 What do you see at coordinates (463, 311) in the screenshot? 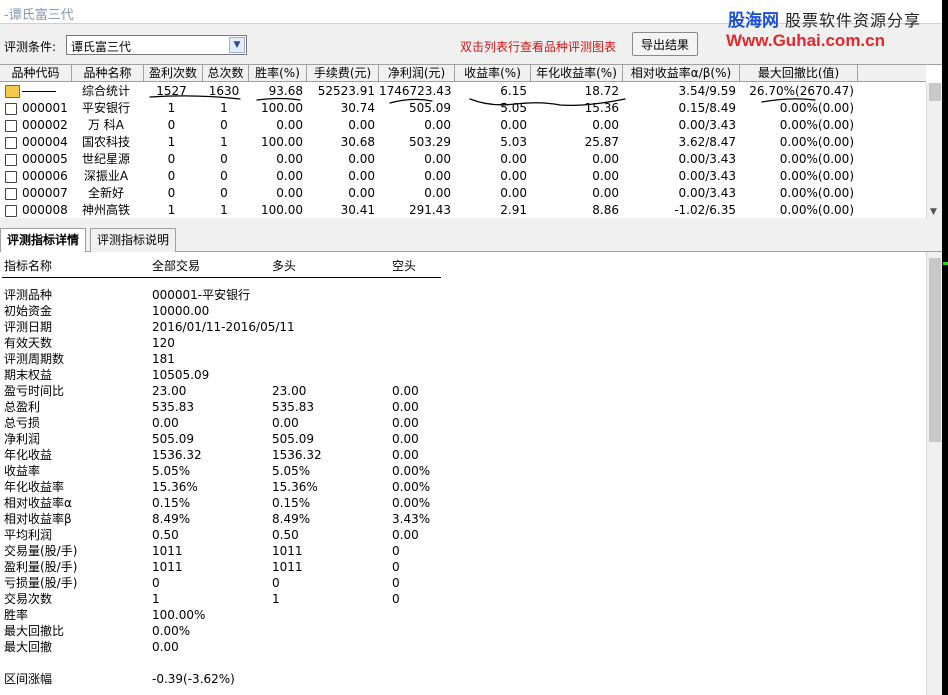
I see `detail-row: 初始资金 10000.00` at bounding box center [463, 311].